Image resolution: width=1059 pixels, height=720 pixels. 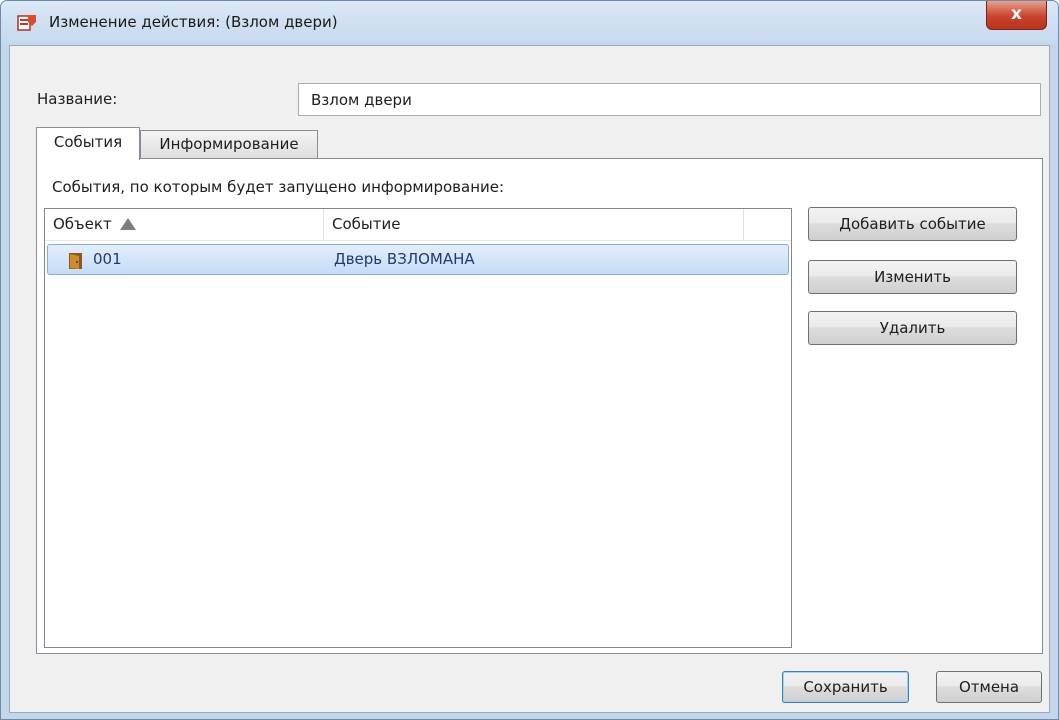 What do you see at coordinates (404, 259) in the screenshot?
I see `row-event: Дверь ВЗЛОМАНА` at bounding box center [404, 259].